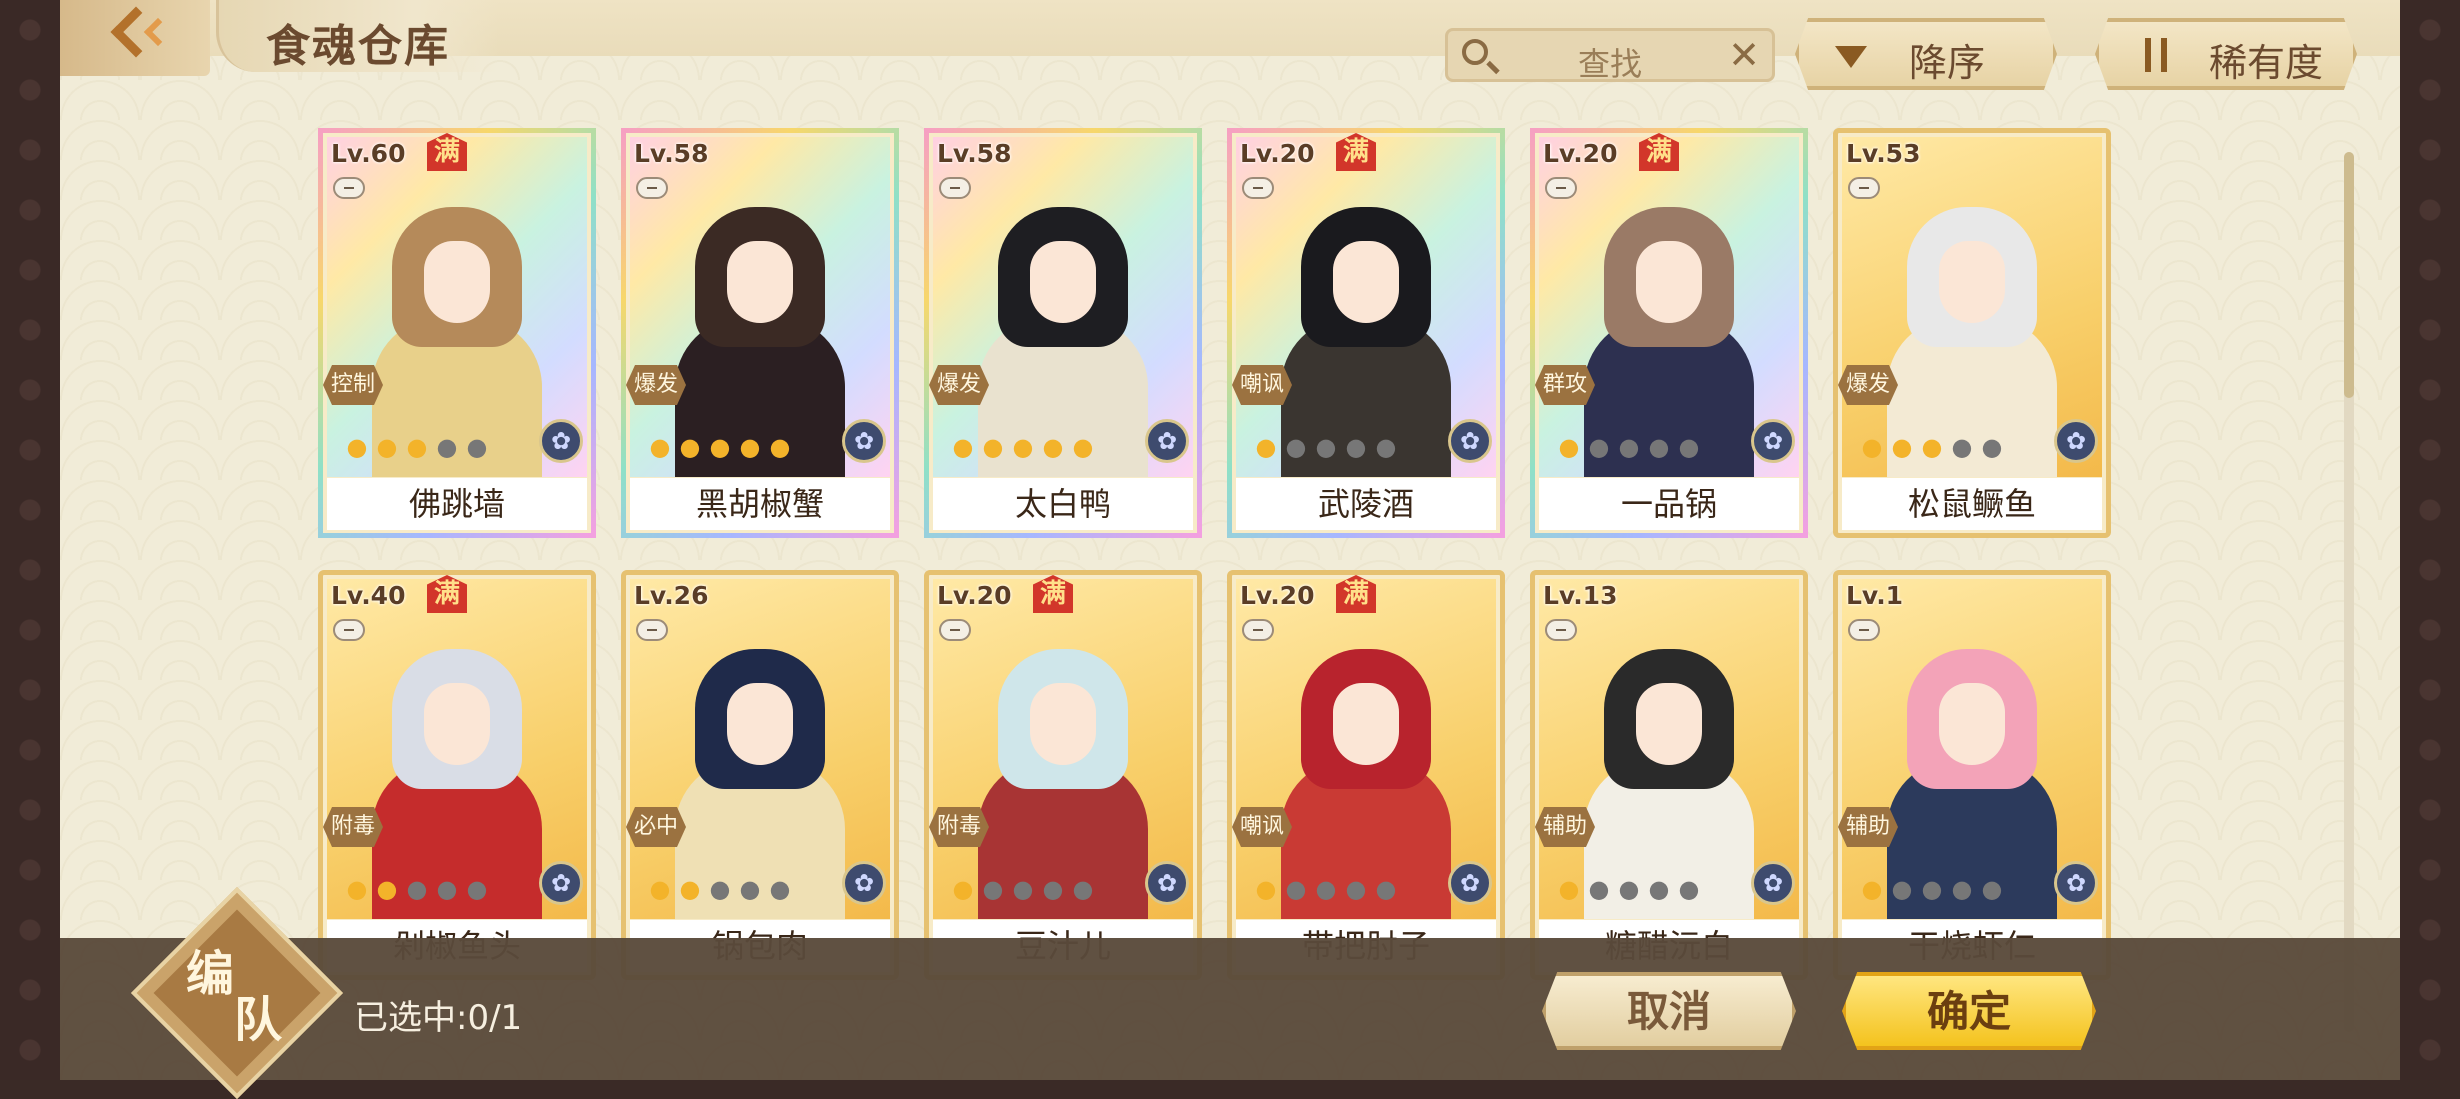  Describe the element at coordinates (1063, 775) in the screenshot. I see `character-card: Lv.20满附毒●●●●●✿豆汁儿` at that location.